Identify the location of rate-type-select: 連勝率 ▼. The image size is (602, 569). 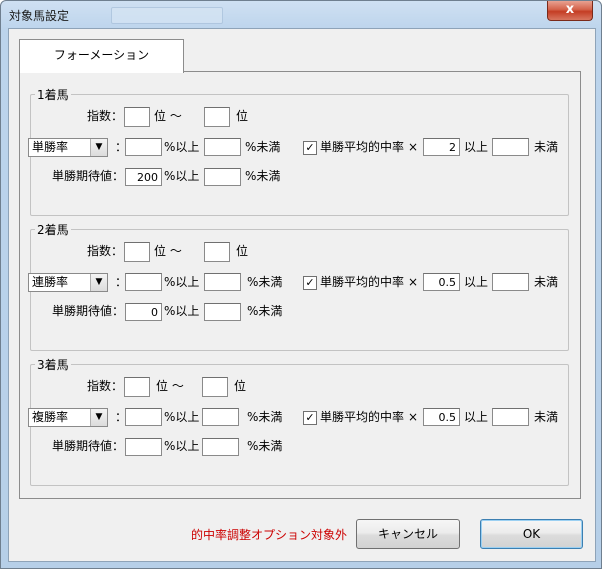
(68, 282).